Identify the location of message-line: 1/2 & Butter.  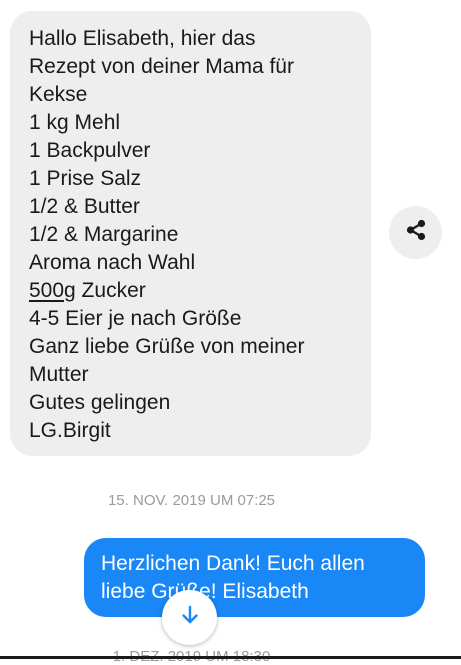
(84, 206).